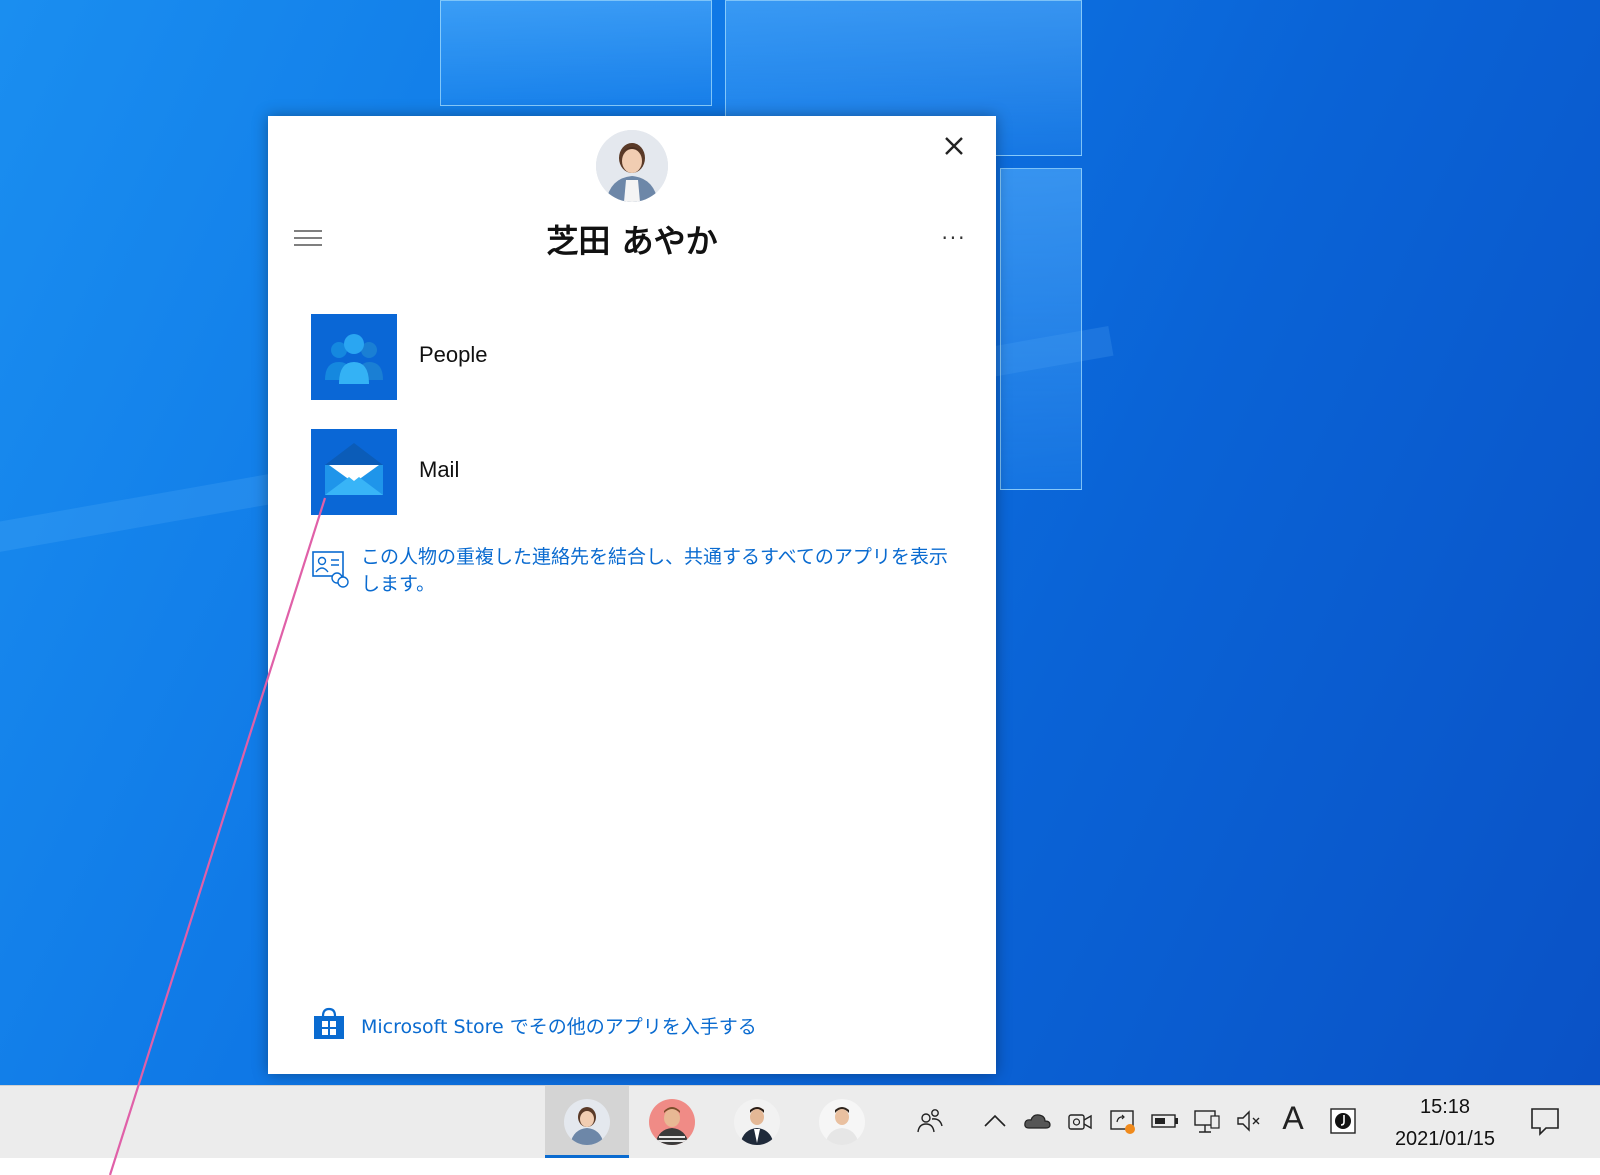 This screenshot has width=1600, height=1175. I want to click on people-taskbar-button, so click(930, 1121).